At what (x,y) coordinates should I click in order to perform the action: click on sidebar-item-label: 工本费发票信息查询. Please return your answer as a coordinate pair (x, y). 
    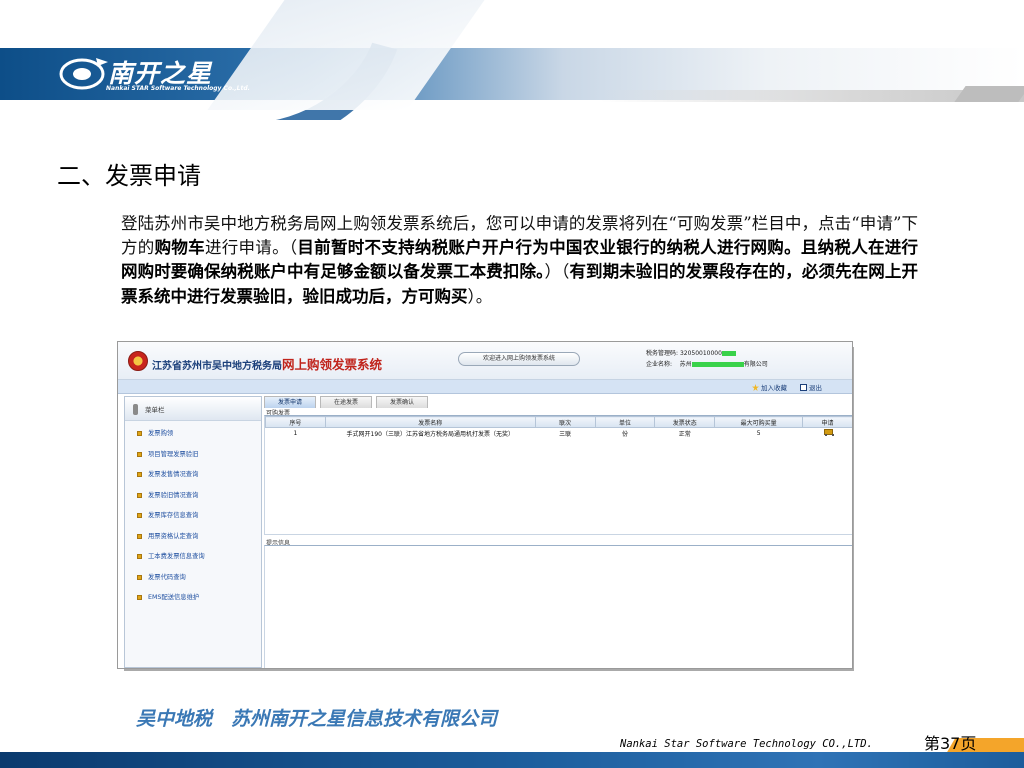
    Looking at the image, I should click on (176, 556).